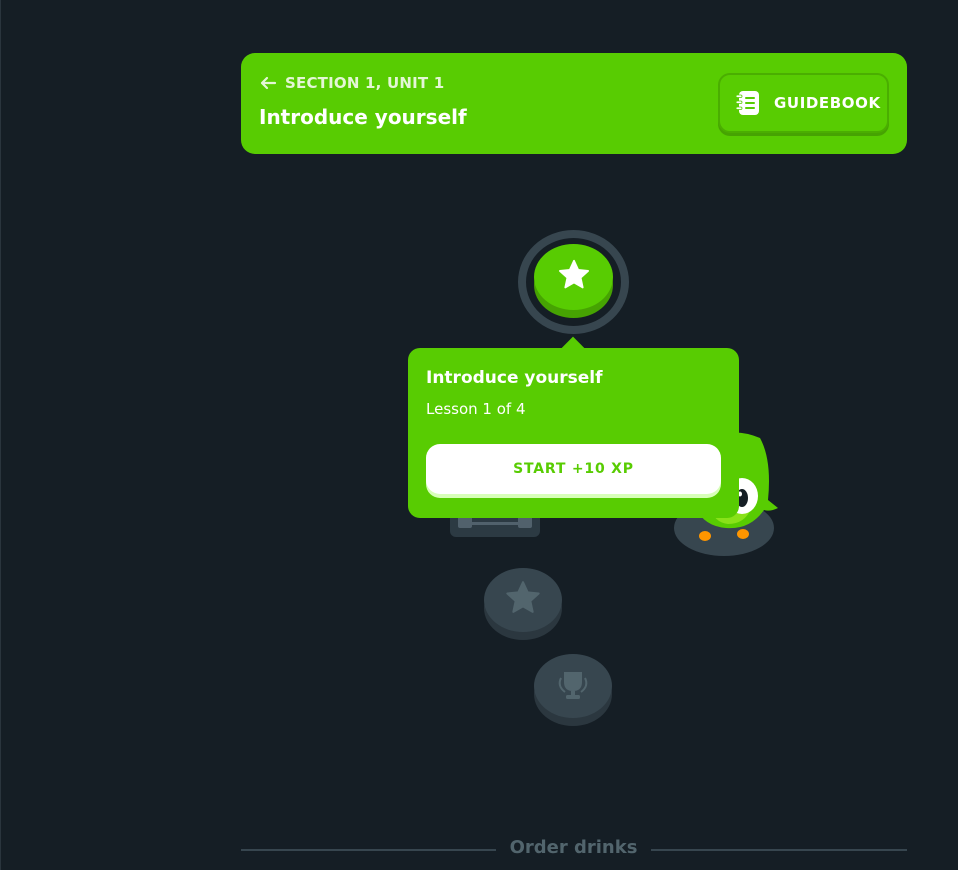  Describe the element at coordinates (476, 409) in the screenshot. I see `lesson-progress: Lesson 1 of 4` at that location.